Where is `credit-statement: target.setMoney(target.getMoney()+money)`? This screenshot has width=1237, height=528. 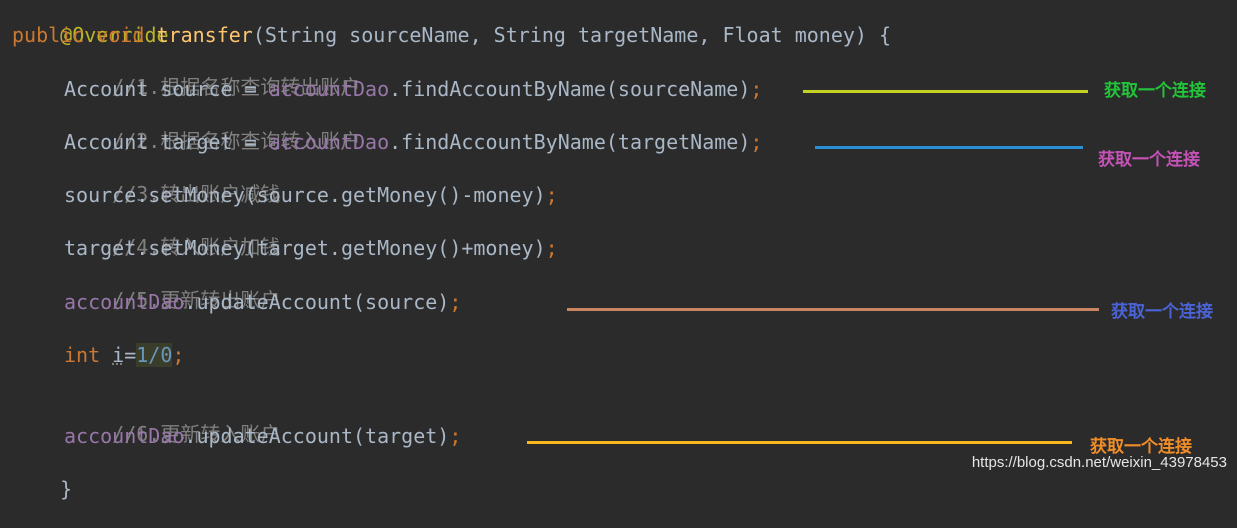
credit-statement: target.setMoney(target.getMoney()+money) is located at coordinates (305, 248).